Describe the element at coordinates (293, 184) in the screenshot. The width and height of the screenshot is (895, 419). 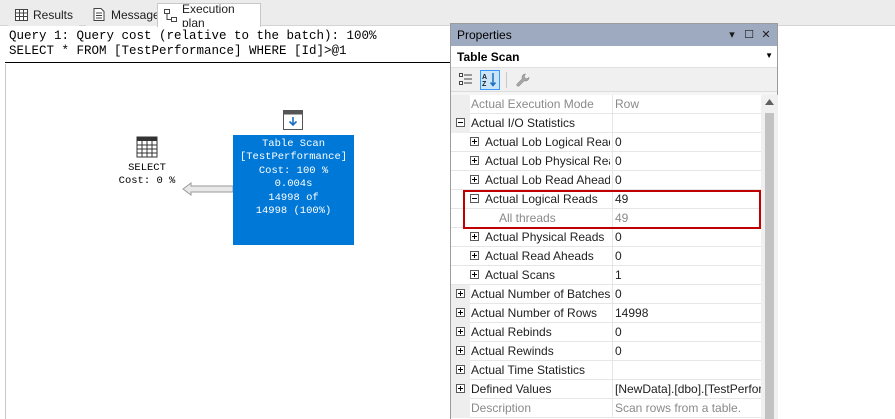
I see `scan-node-time: 0.004s` at that location.